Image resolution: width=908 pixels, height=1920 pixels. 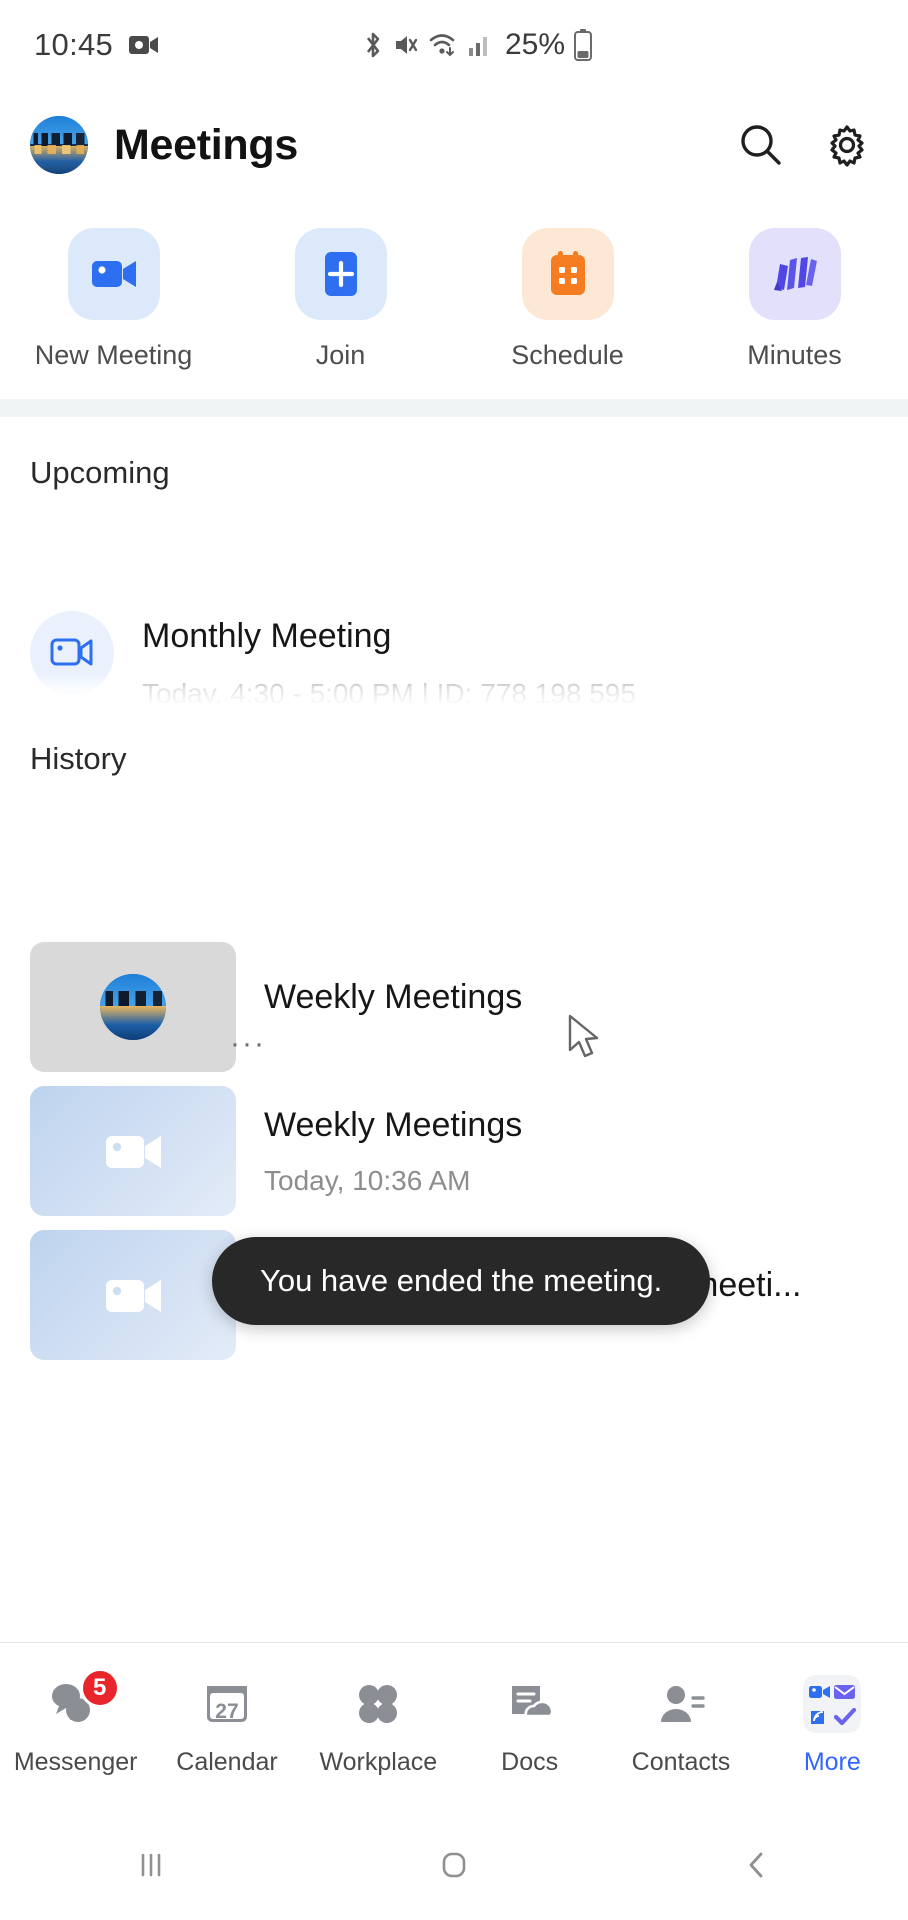 What do you see at coordinates (832, 1762) in the screenshot?
I see `nav-label: More` at bounding box center [832, 1762].